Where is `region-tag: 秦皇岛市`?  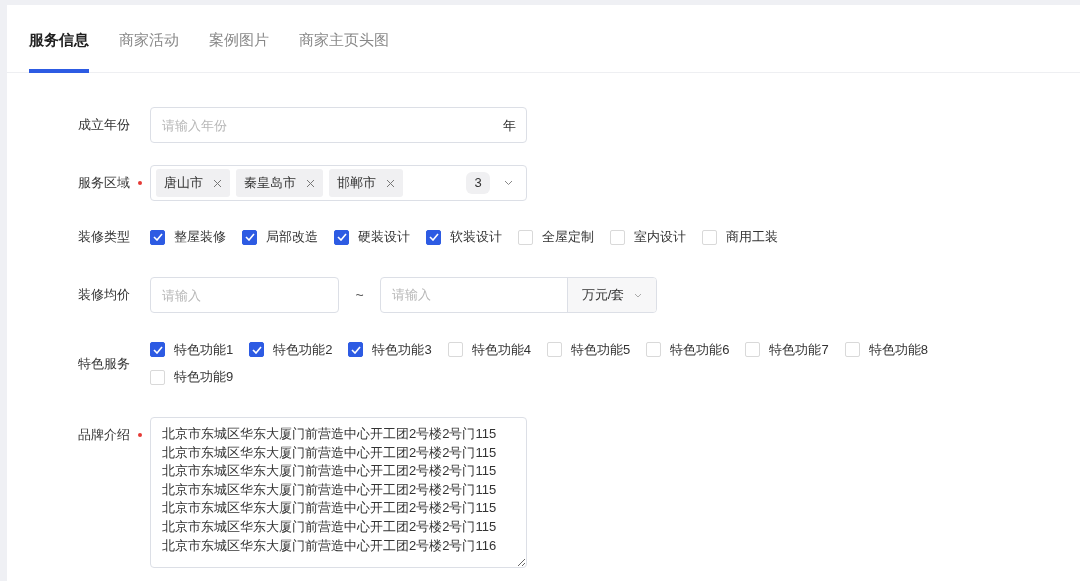
region-tag: 秦皇岛市 is located at coordinates (279, 183).